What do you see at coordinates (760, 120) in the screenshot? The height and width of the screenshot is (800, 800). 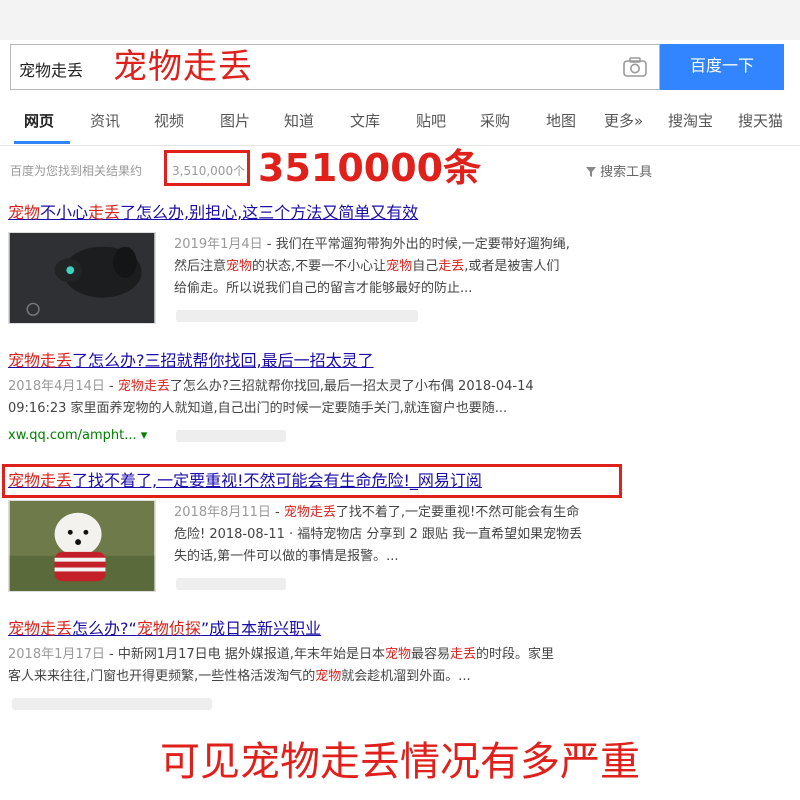 I see `tab-tmall: 搜天猫` at bounding box center [760, 120].